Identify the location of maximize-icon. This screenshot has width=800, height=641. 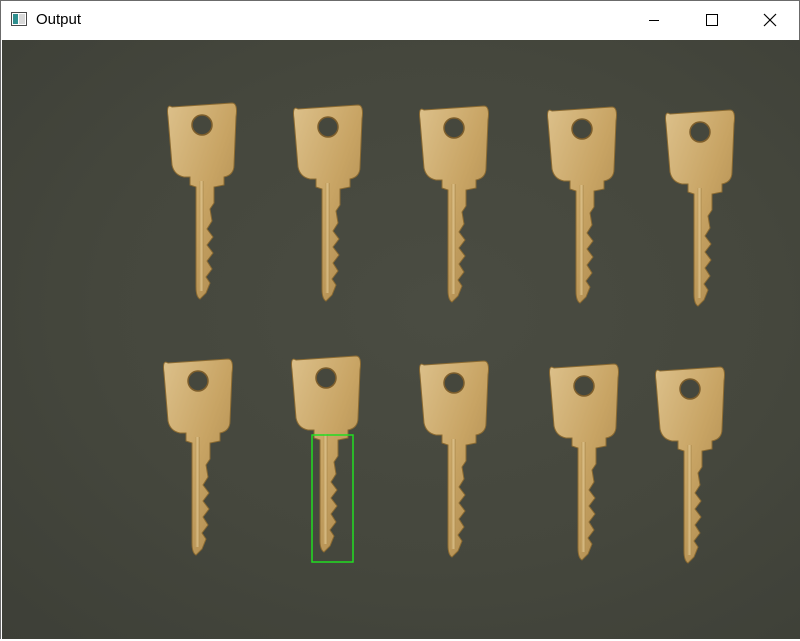
(712, 20).